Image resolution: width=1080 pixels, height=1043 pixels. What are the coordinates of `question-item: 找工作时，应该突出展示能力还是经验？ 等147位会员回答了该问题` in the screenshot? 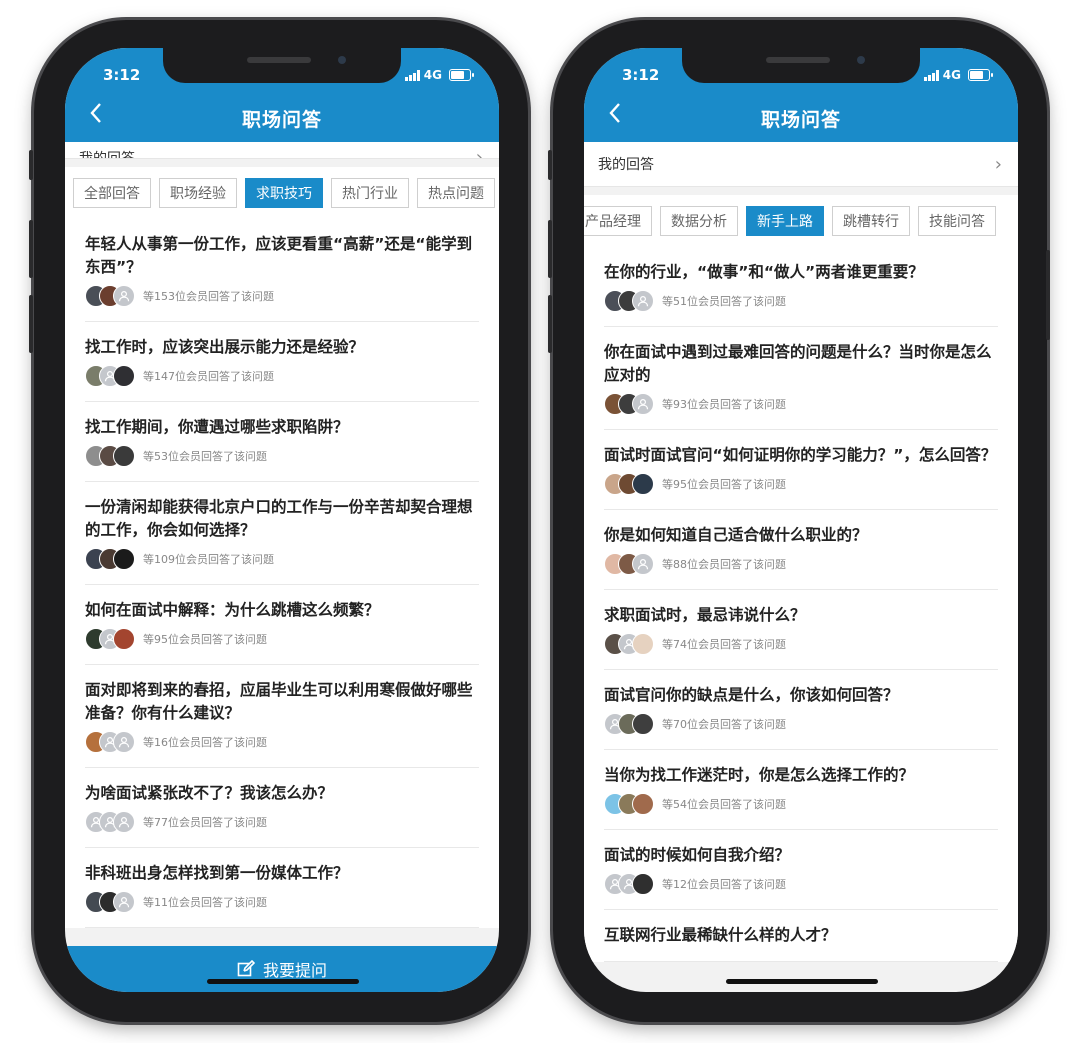 It's located at (282, 362).